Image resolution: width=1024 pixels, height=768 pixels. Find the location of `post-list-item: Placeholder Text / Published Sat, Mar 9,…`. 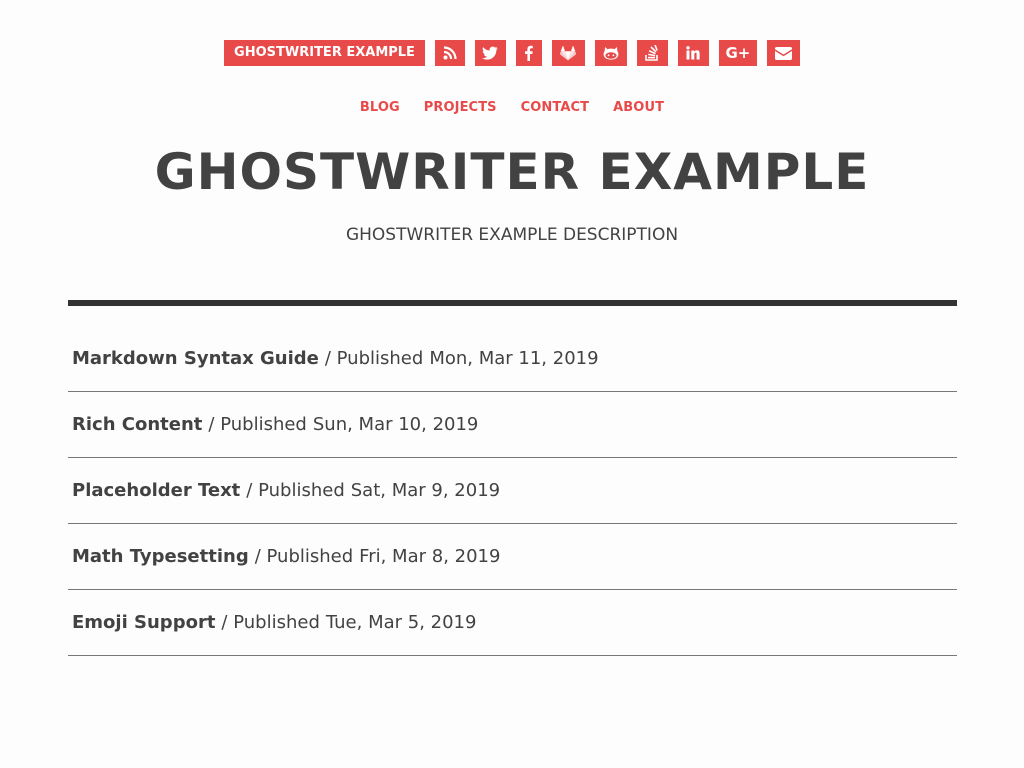

post-list-item: Placeholder Text / Published Sat, Mar 9,… is located at coordinates (512, 491).